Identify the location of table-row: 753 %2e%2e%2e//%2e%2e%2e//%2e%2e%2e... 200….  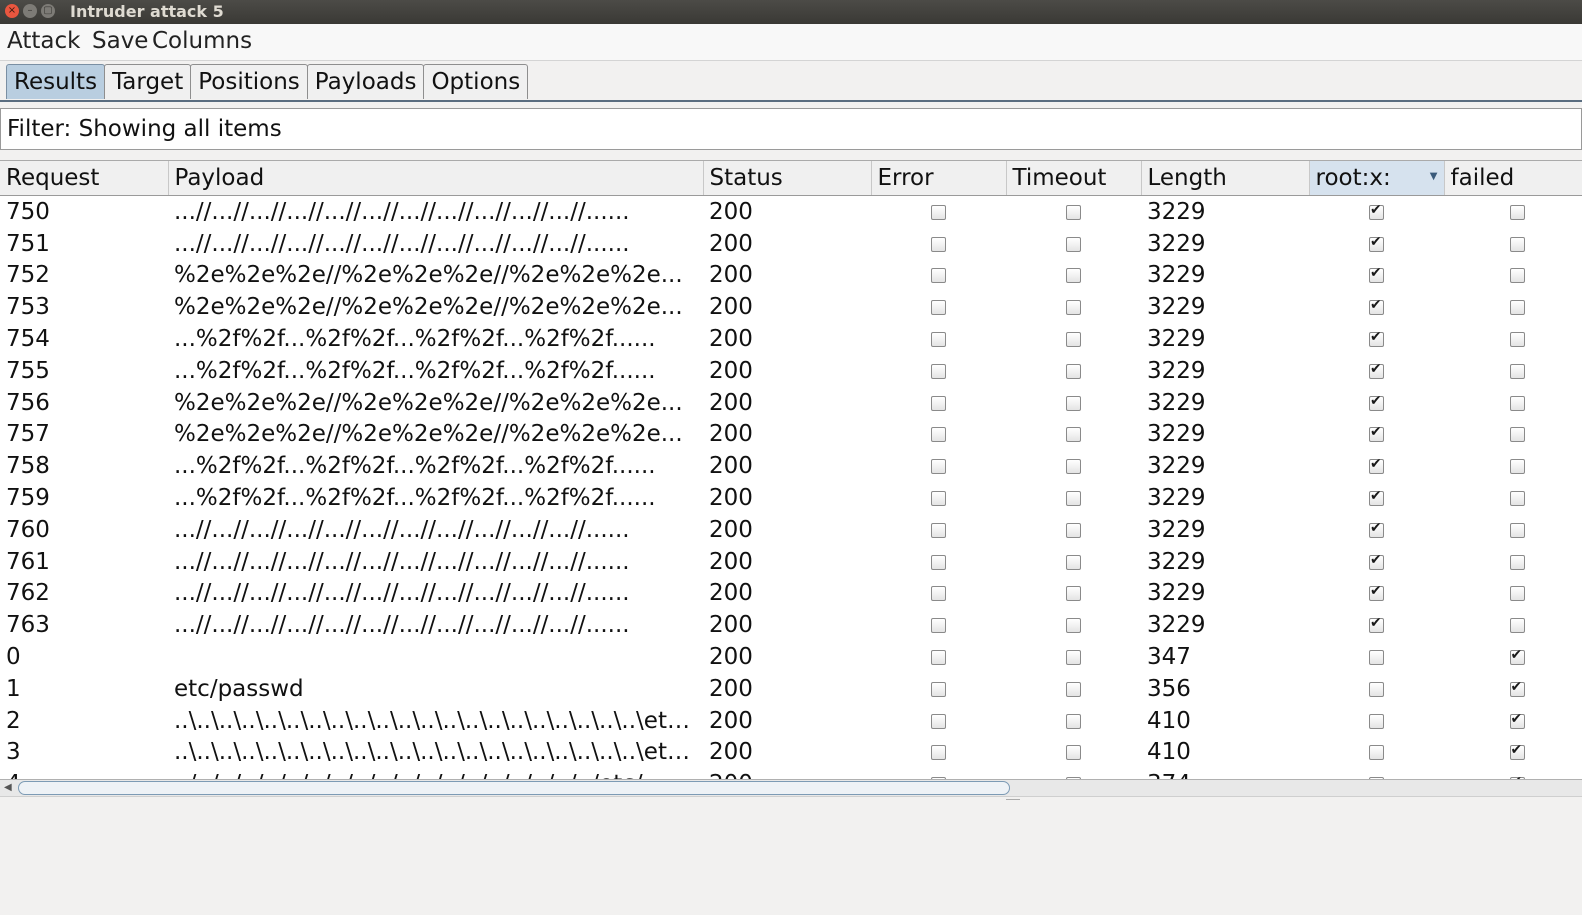
(791, 307).